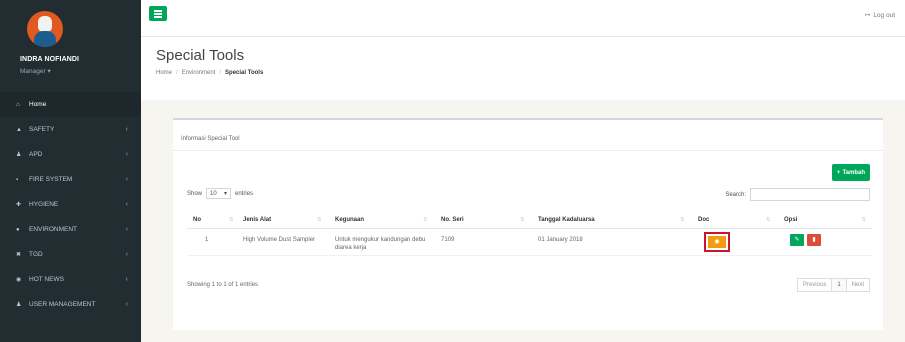  What do you see at coordinates (70, 46) in the screenshot?
I see `user-panel: INDRA NOFIANDI Manager ▾` at bounding box center [70, 46].